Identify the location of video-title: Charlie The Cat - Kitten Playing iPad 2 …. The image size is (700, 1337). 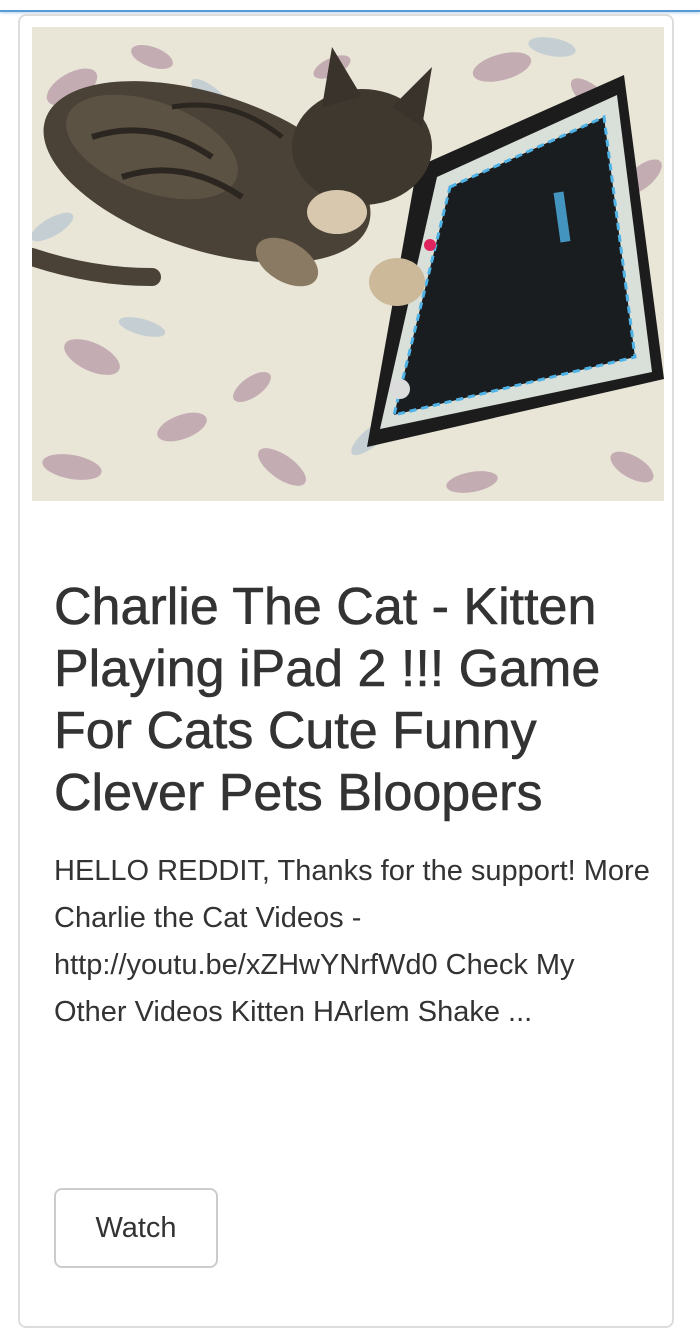
(327, 700).